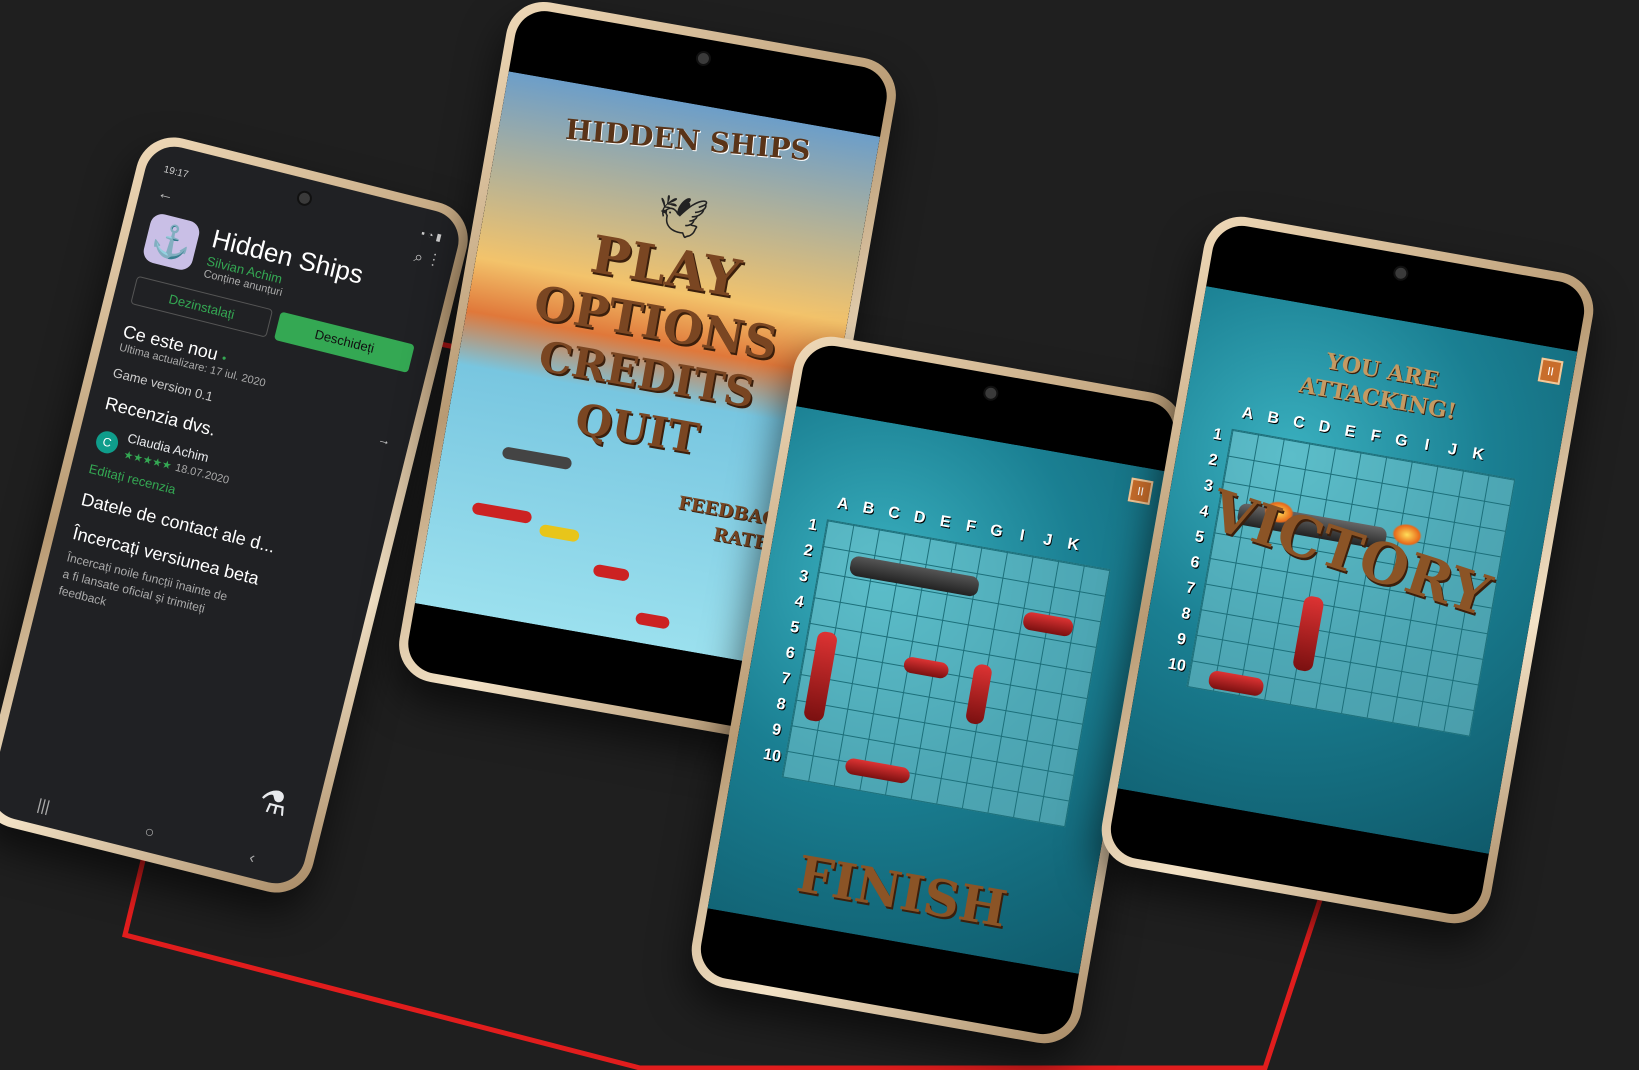 This screenshot has width=1639, height=1070. Describe the element at coordinates (273, 802) in the screenshot. I see `flask-icon: ⚗` at that location.